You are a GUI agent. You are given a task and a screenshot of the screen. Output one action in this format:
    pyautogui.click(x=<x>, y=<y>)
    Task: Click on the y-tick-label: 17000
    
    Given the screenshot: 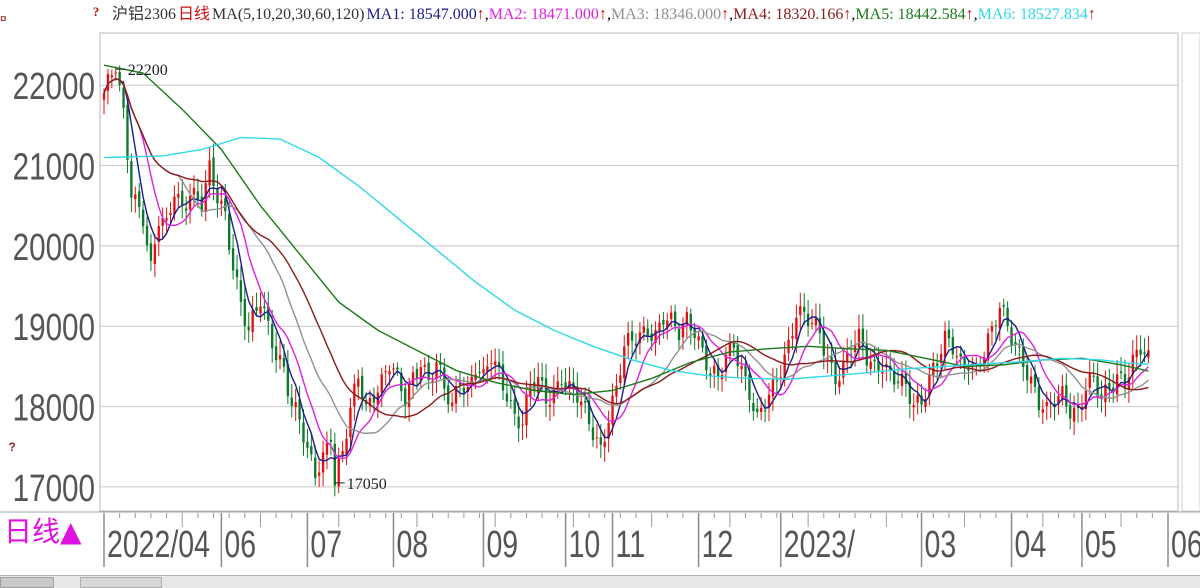 What is the action you would take?
    pyautogui.click(x=54, y=488)
    